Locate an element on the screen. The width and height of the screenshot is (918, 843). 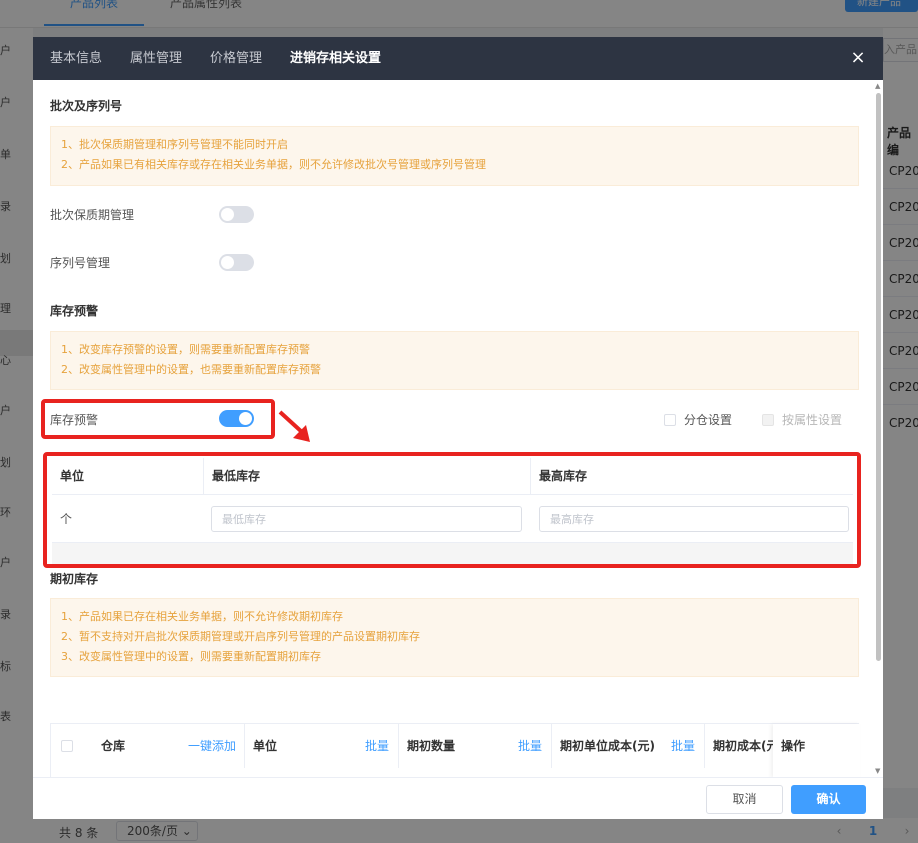
dialog-footer: 取消 确认 is located at coordinates (458, 798).